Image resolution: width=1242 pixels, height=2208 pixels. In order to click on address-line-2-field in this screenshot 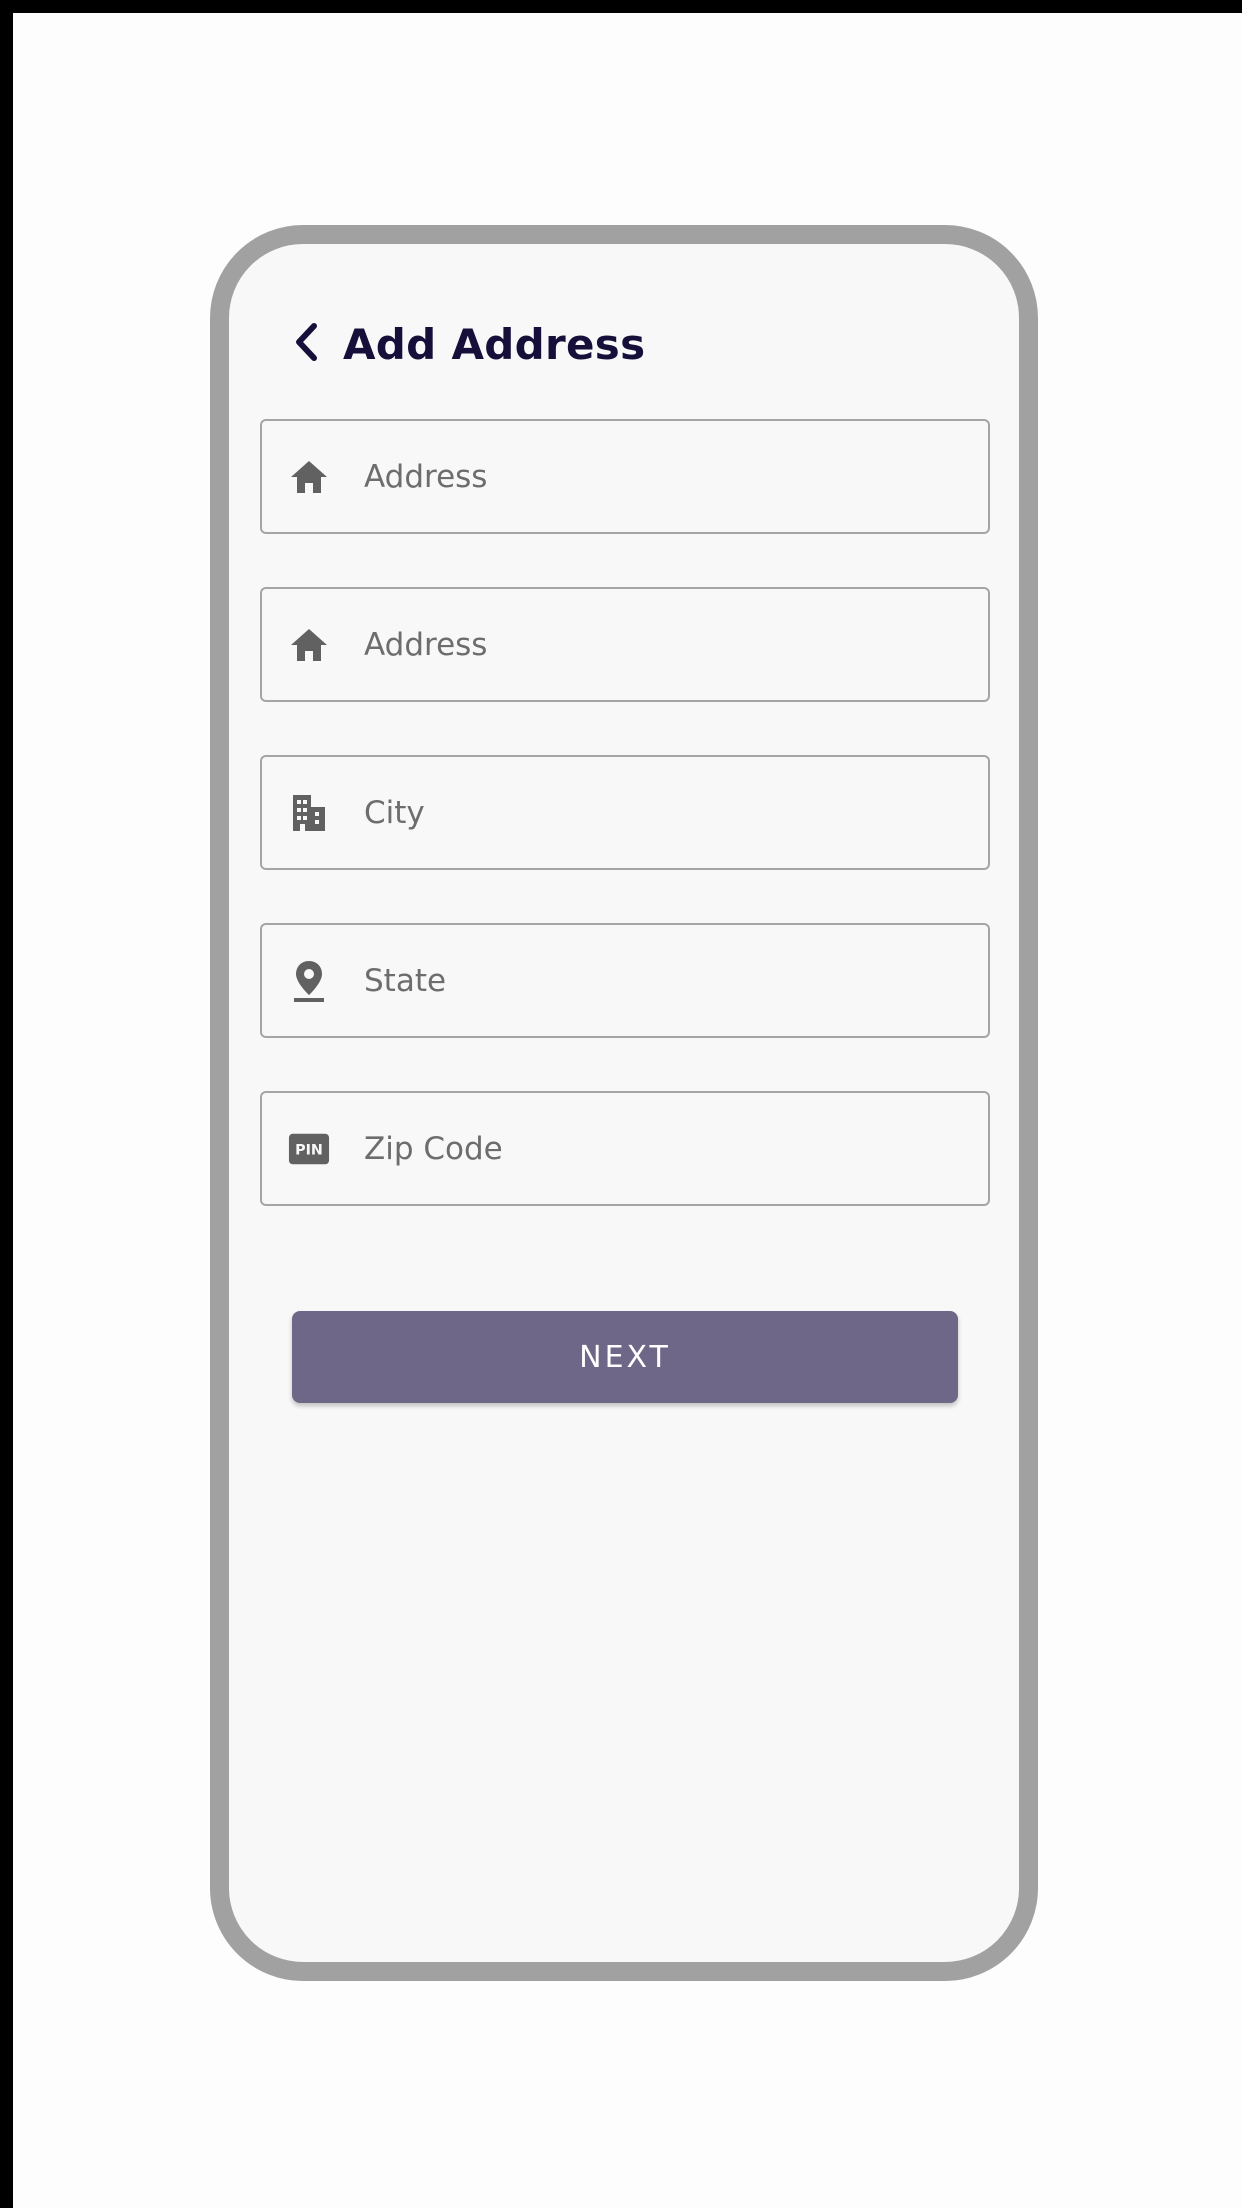, I will do `click(625, 644)`.